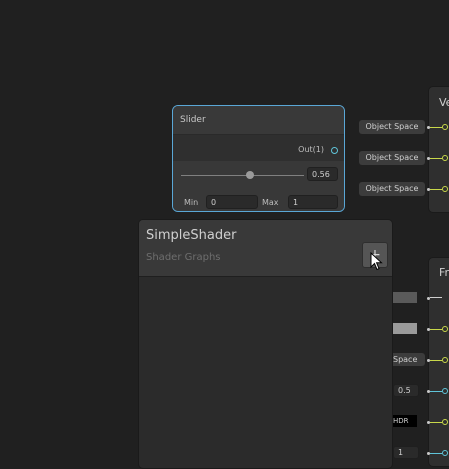 The image size is (449, 469). I want to click on blackboard-header: SimpleShader Shader Graphs +, so click(265, 248).